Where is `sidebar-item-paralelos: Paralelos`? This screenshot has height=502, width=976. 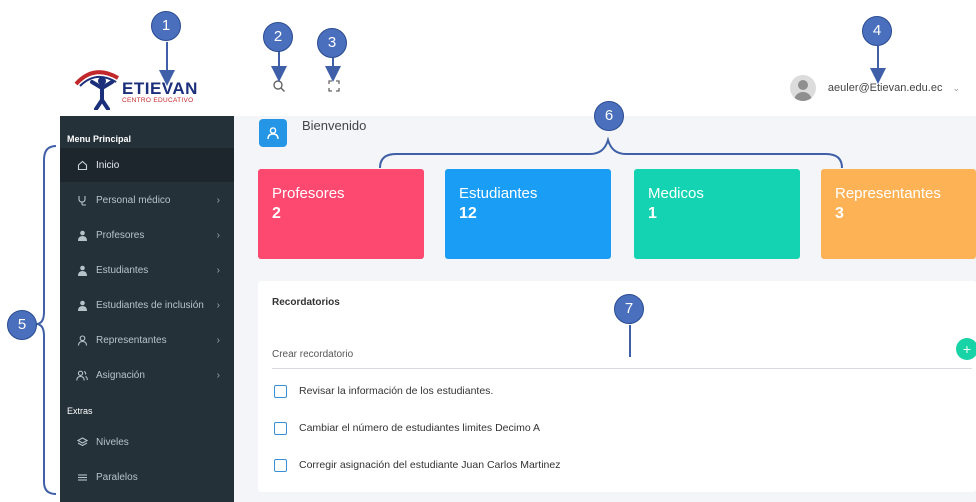
sidebar-item-paralelos: Paralelos is located at coordinates (147, 477).